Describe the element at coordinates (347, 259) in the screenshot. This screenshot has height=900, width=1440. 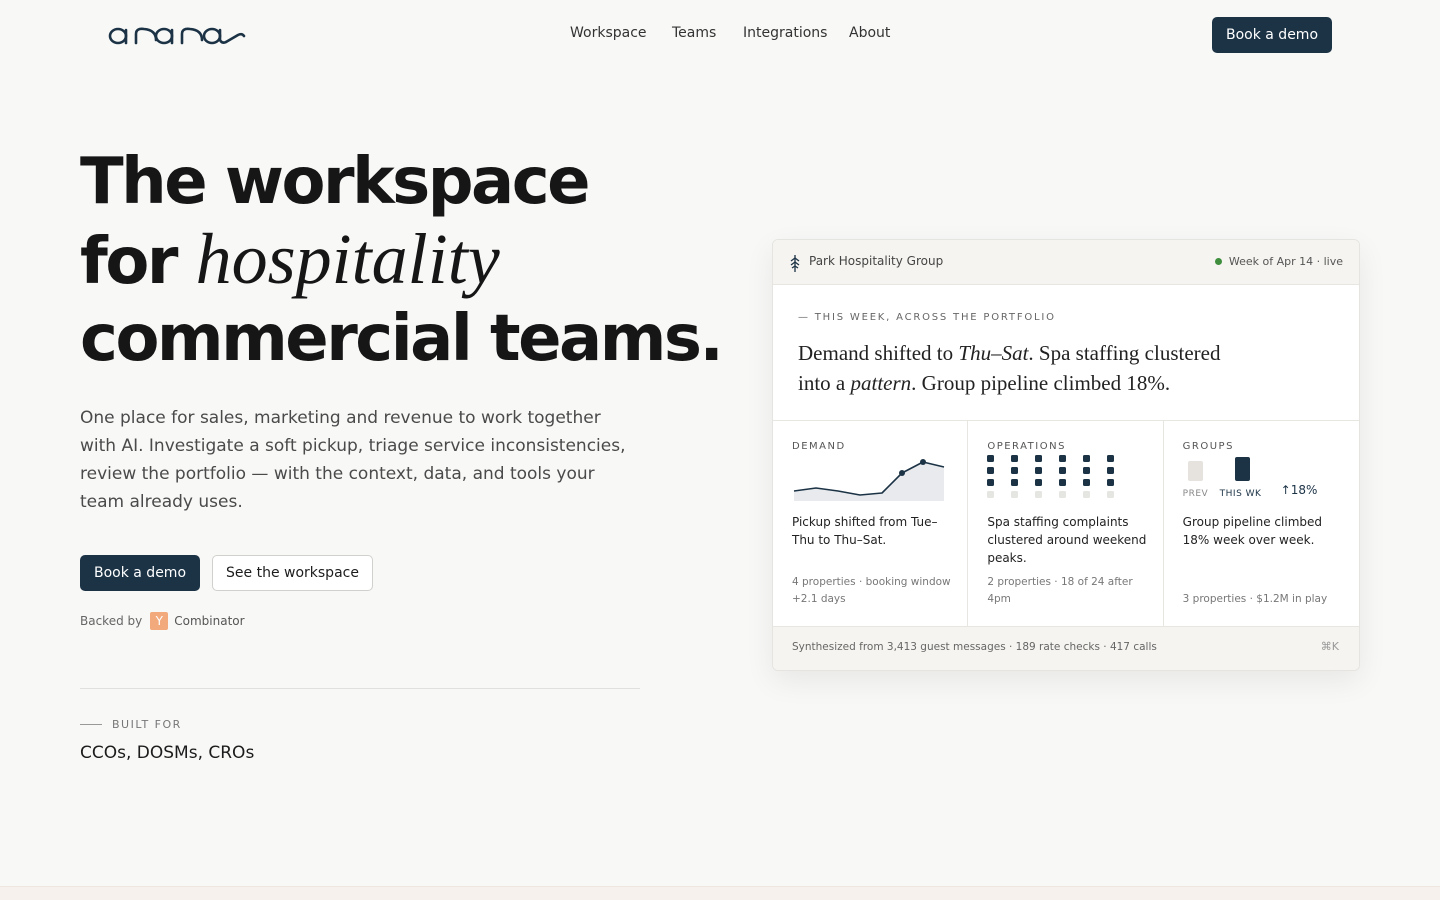
I see `hero-title-italic: hospitality` at that location.